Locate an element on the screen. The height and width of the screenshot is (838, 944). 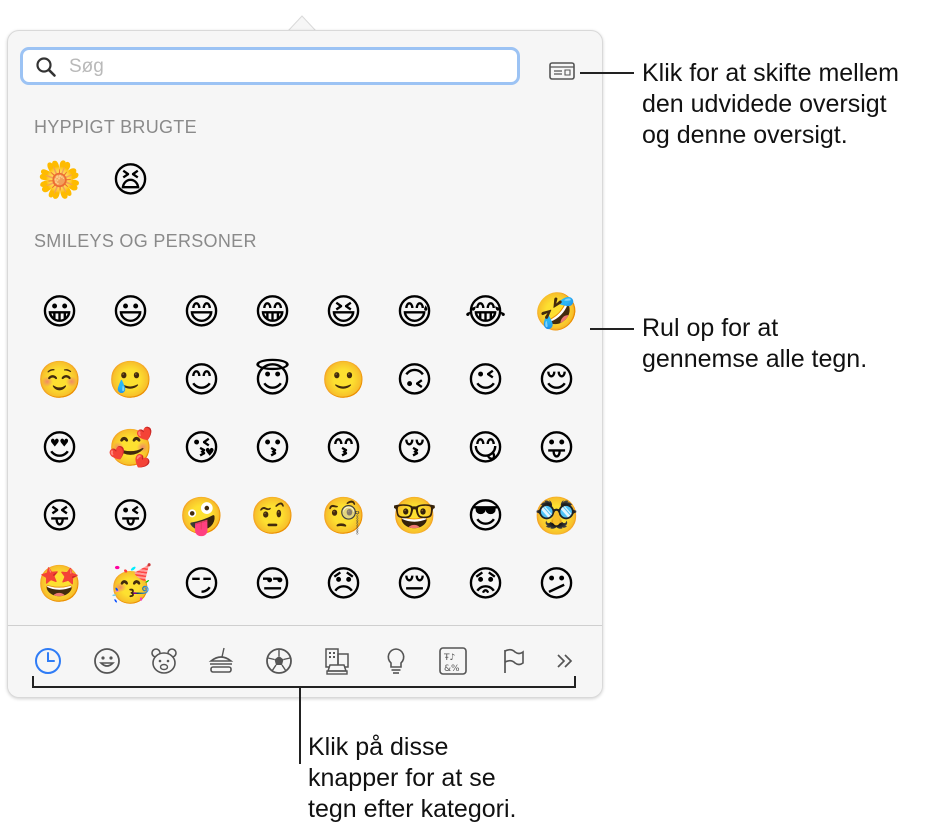
emoji-button: 😅 is located at coordinates (414, 313).